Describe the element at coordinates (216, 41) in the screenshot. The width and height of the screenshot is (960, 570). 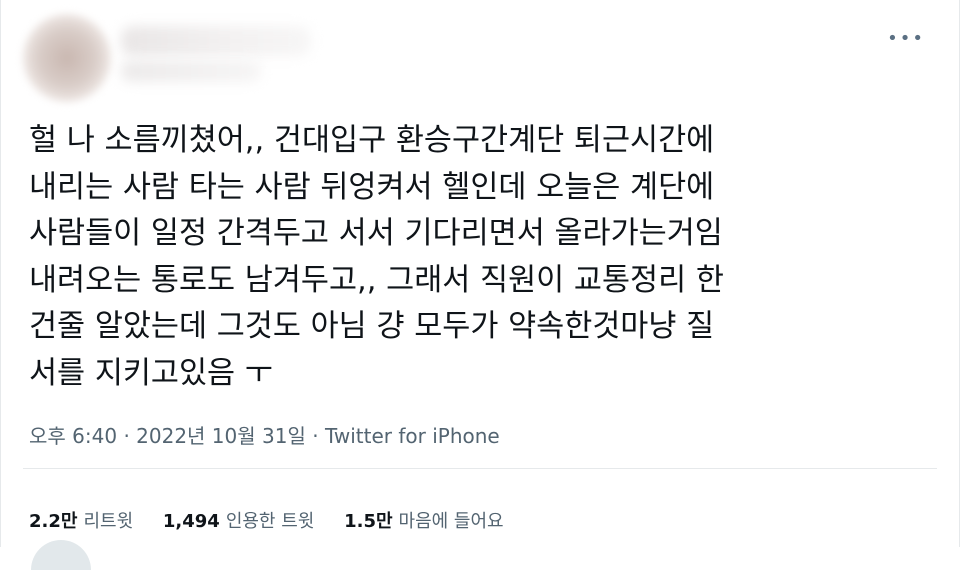
I see `display-name-blurred` at that location.